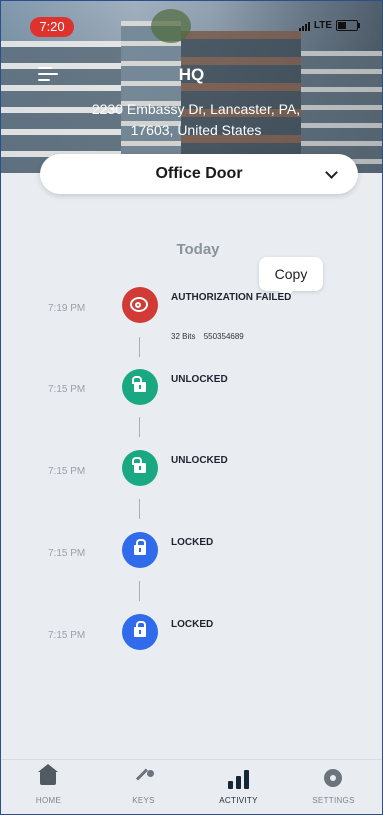 The width and height of the screenshot is (383, 815). Describe the element at coordinates (333, 778) in the screenshot. I see `gear-icon` at that location.